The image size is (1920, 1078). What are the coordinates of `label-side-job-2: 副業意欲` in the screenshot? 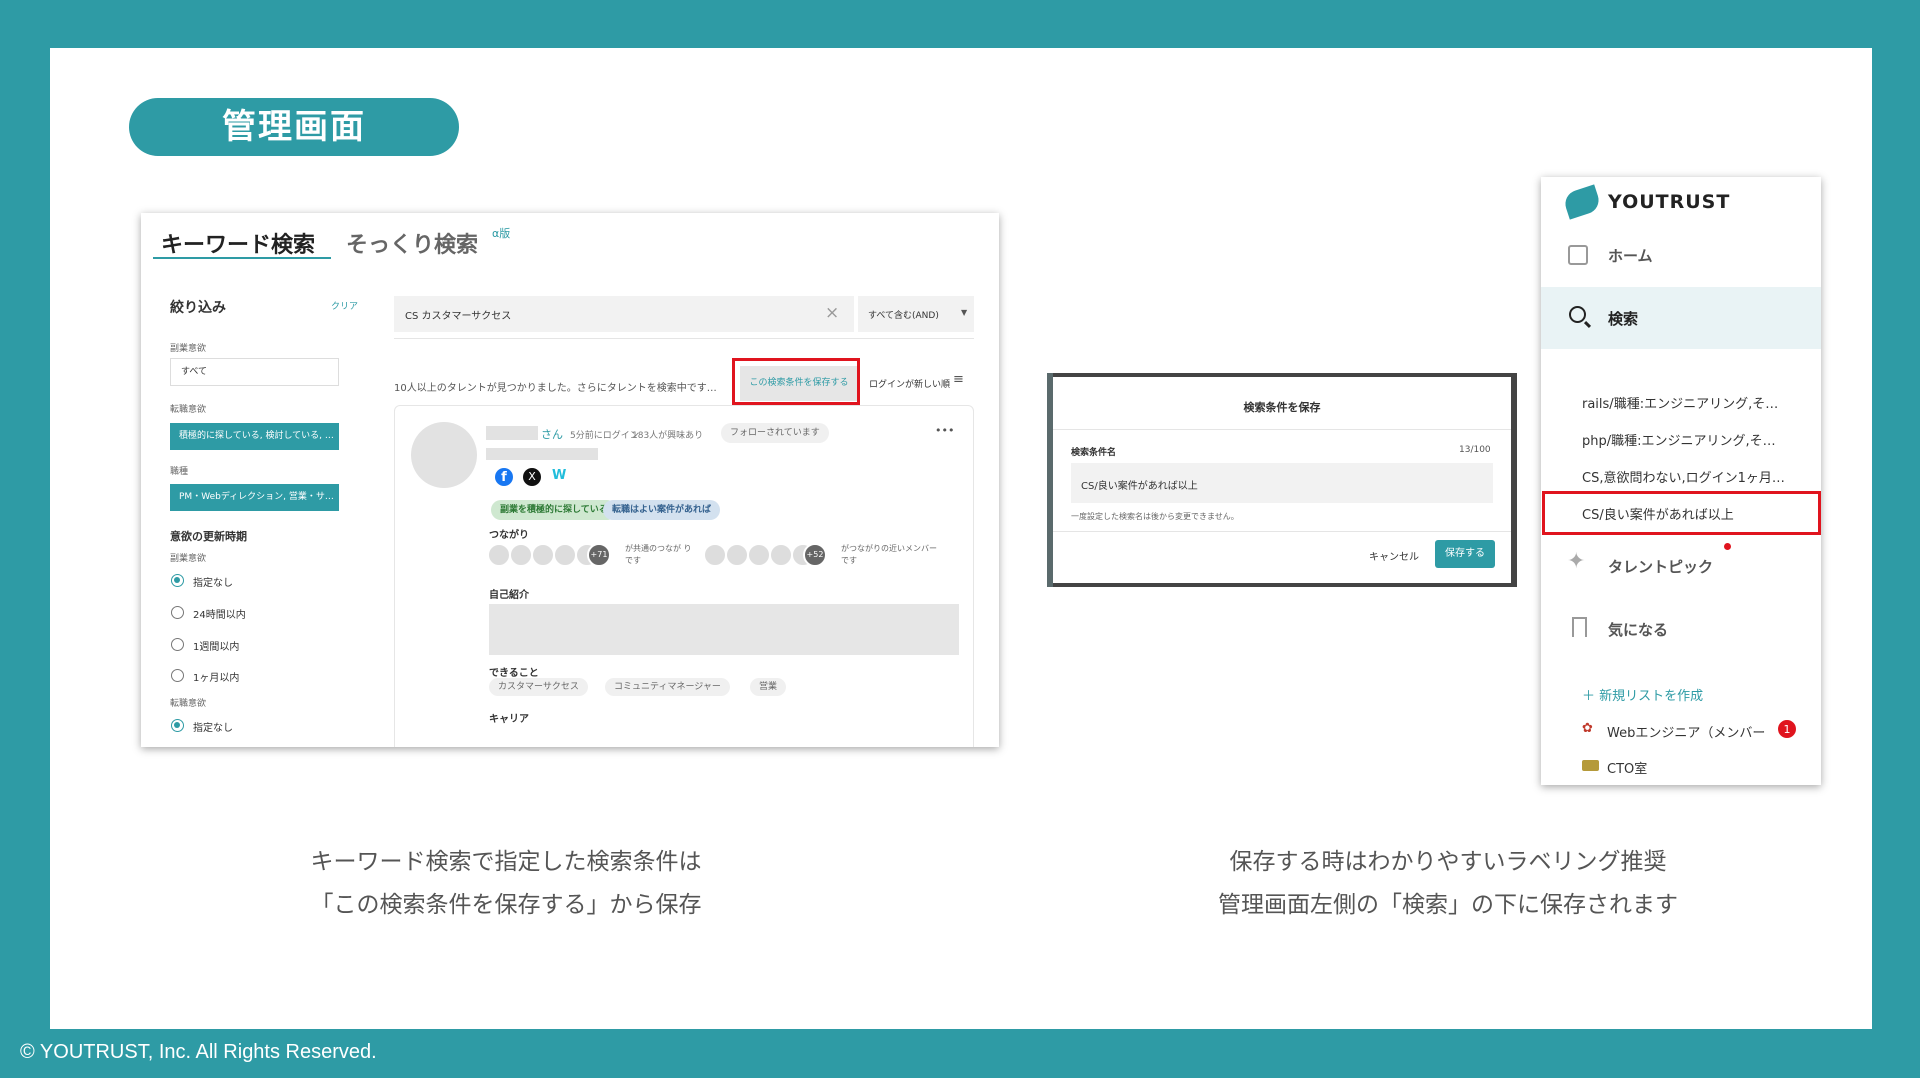 It's located at (188, 559).